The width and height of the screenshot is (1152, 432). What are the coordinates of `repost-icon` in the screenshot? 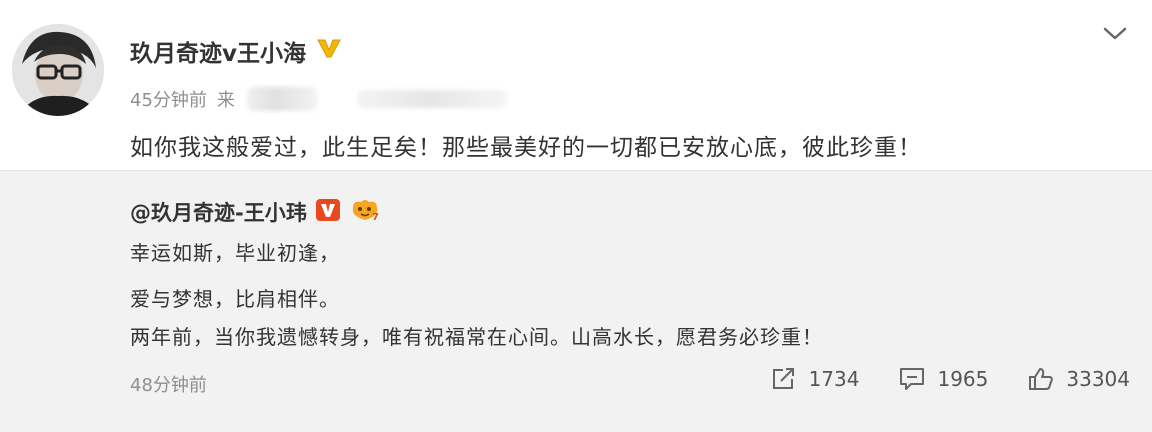 It's located at (784, 379).